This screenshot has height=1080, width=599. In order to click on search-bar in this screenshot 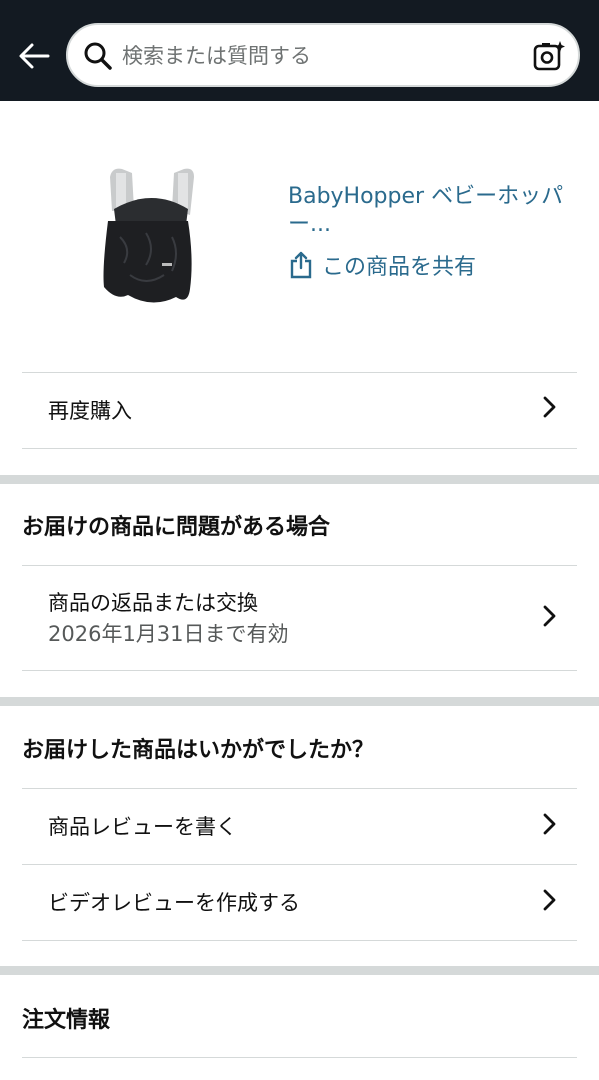, I will do `click(323, 55)`.